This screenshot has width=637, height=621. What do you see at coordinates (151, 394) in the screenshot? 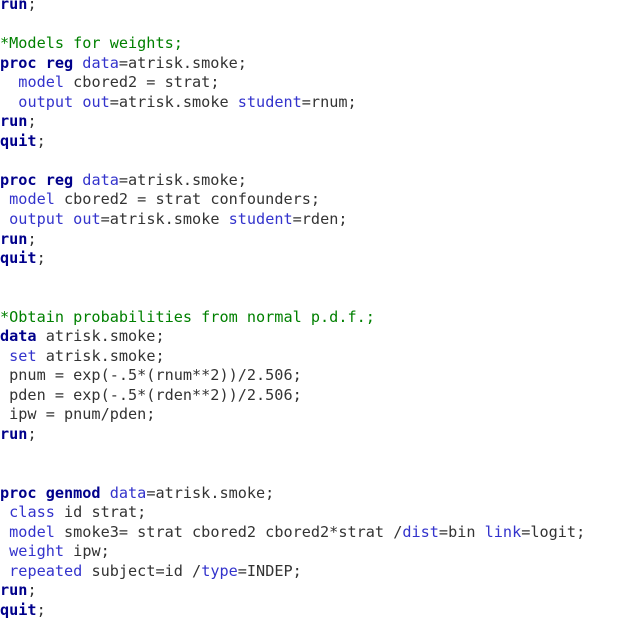
I see `sas-text: pden = exp(-.5*(rden**2))/2.506;` at bounding box center [151, 394].